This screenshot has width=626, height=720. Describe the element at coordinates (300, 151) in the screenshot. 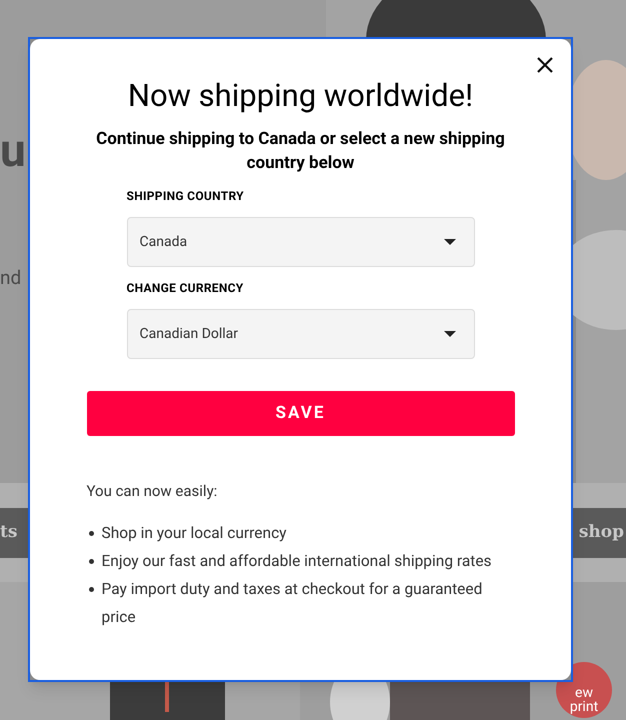

I see `modal-subtitle: Continue shipping to Canada or select a new shipping country below` at that location.